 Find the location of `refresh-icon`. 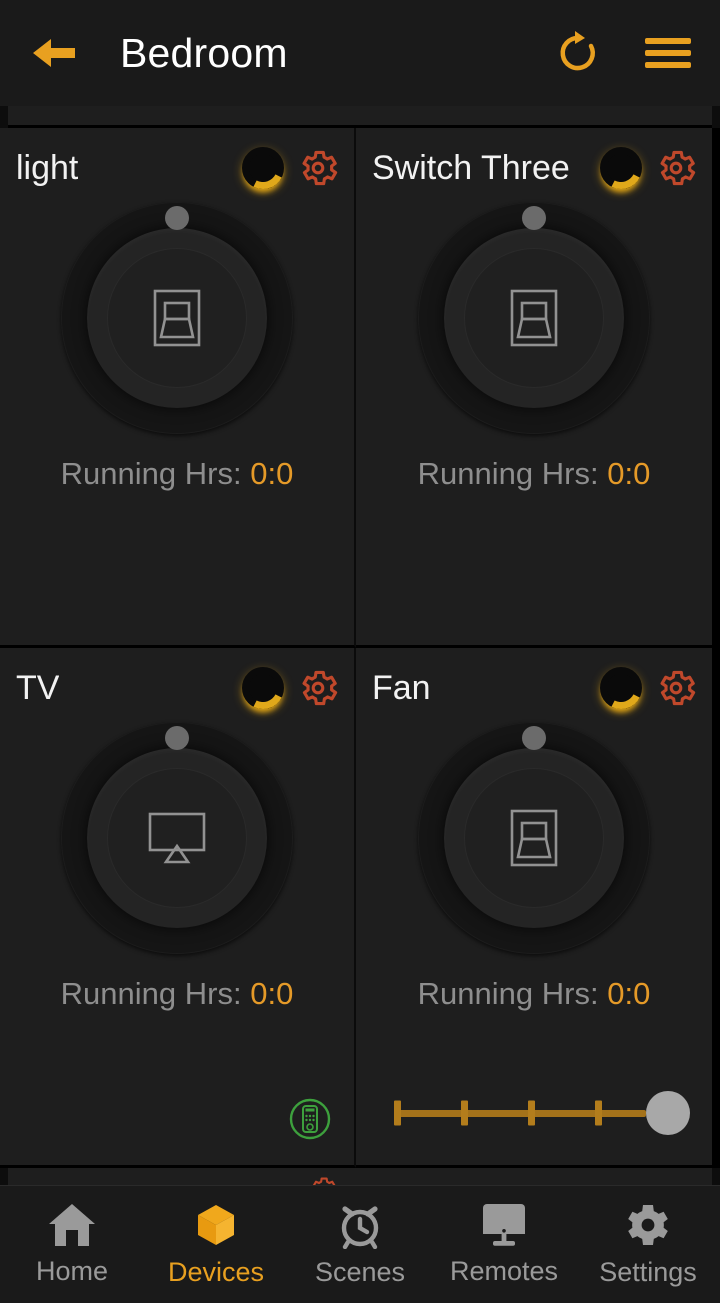

refresh-icon is located at coordinates (577, 51).